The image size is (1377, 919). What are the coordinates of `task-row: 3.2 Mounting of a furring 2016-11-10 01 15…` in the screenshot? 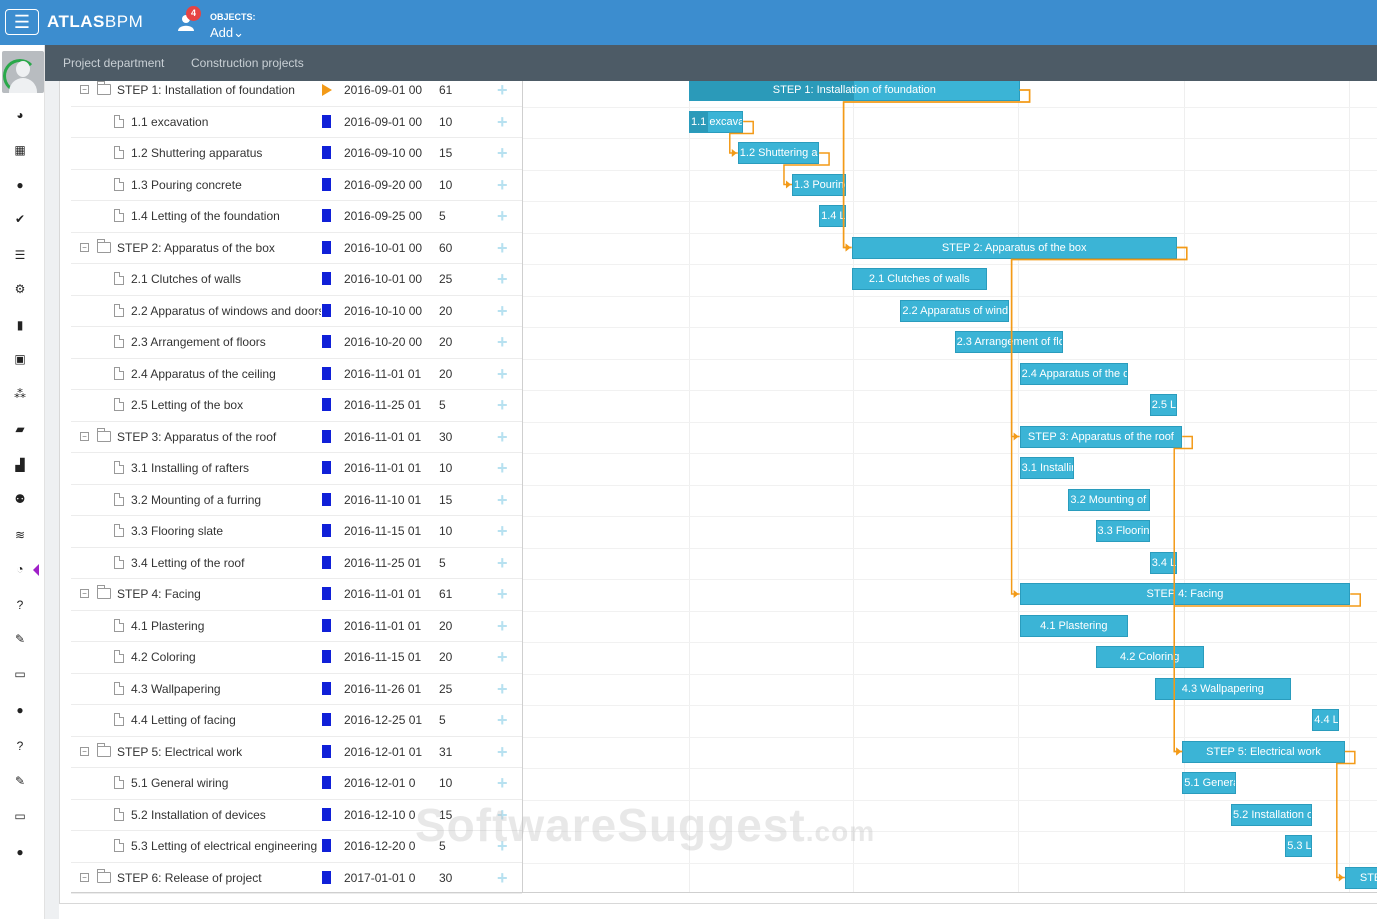 It's located at (296, 500).